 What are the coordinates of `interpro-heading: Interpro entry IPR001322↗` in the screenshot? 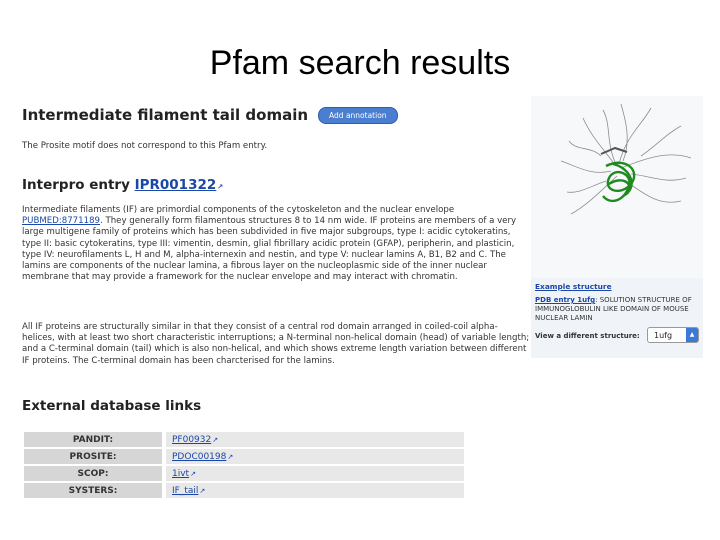 It's located at (122, 185).